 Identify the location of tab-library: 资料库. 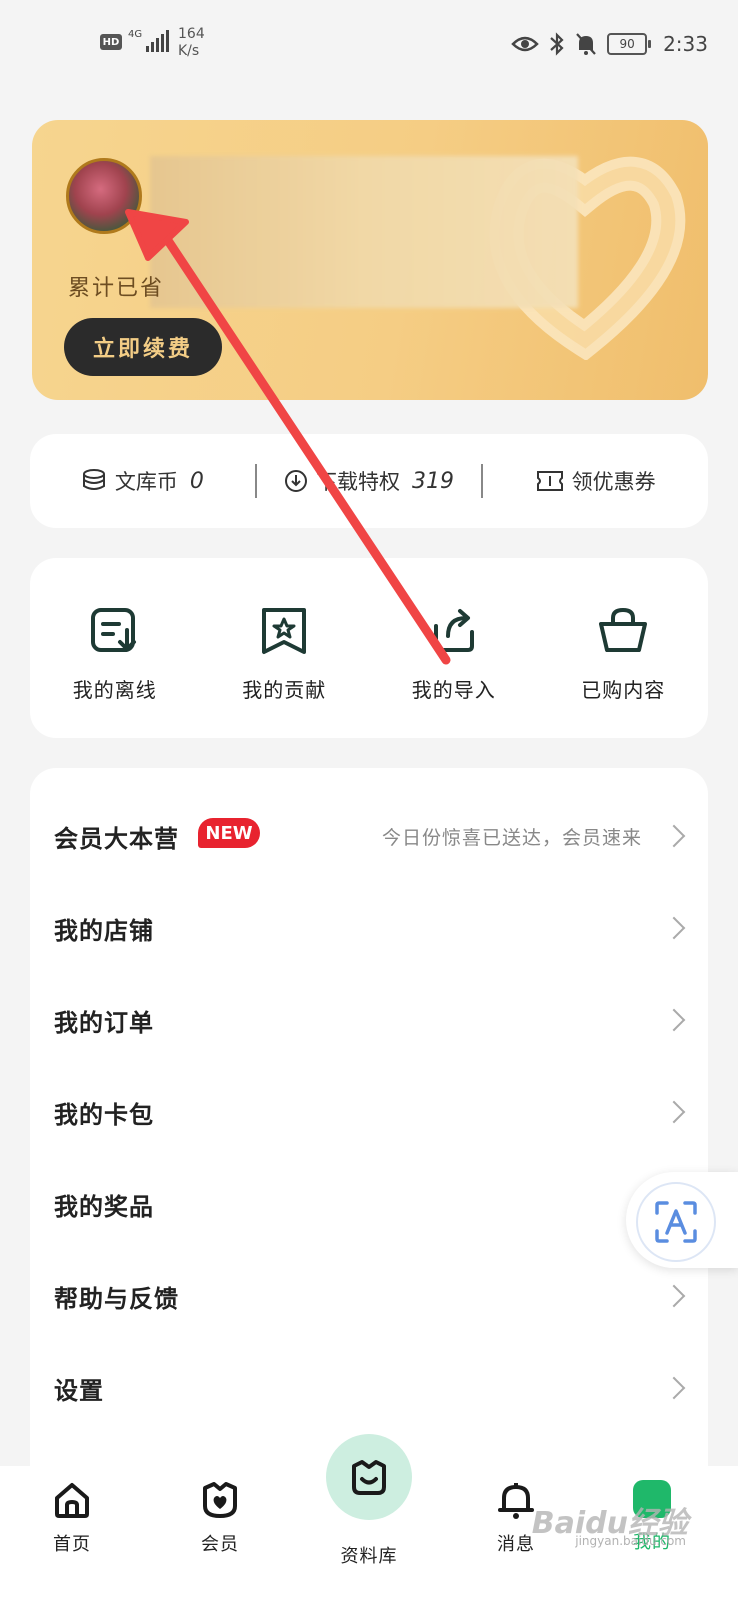
(369, 1550).